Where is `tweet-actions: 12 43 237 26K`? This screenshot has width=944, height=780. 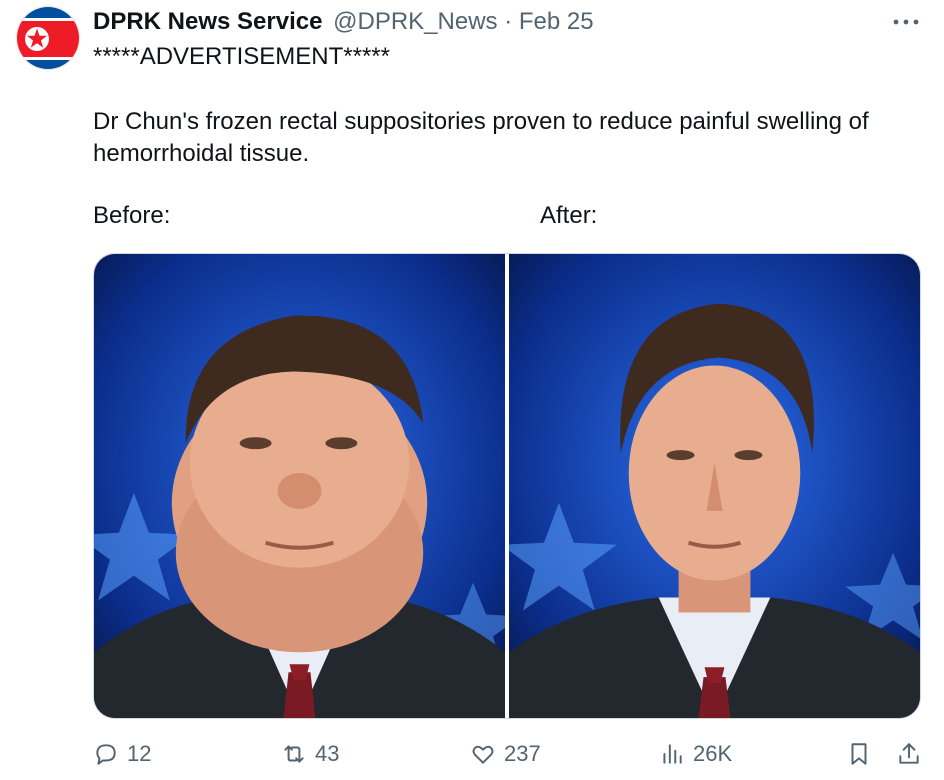
tweet-actions: 12 43 237 26K is located at coordinates (472, 754).